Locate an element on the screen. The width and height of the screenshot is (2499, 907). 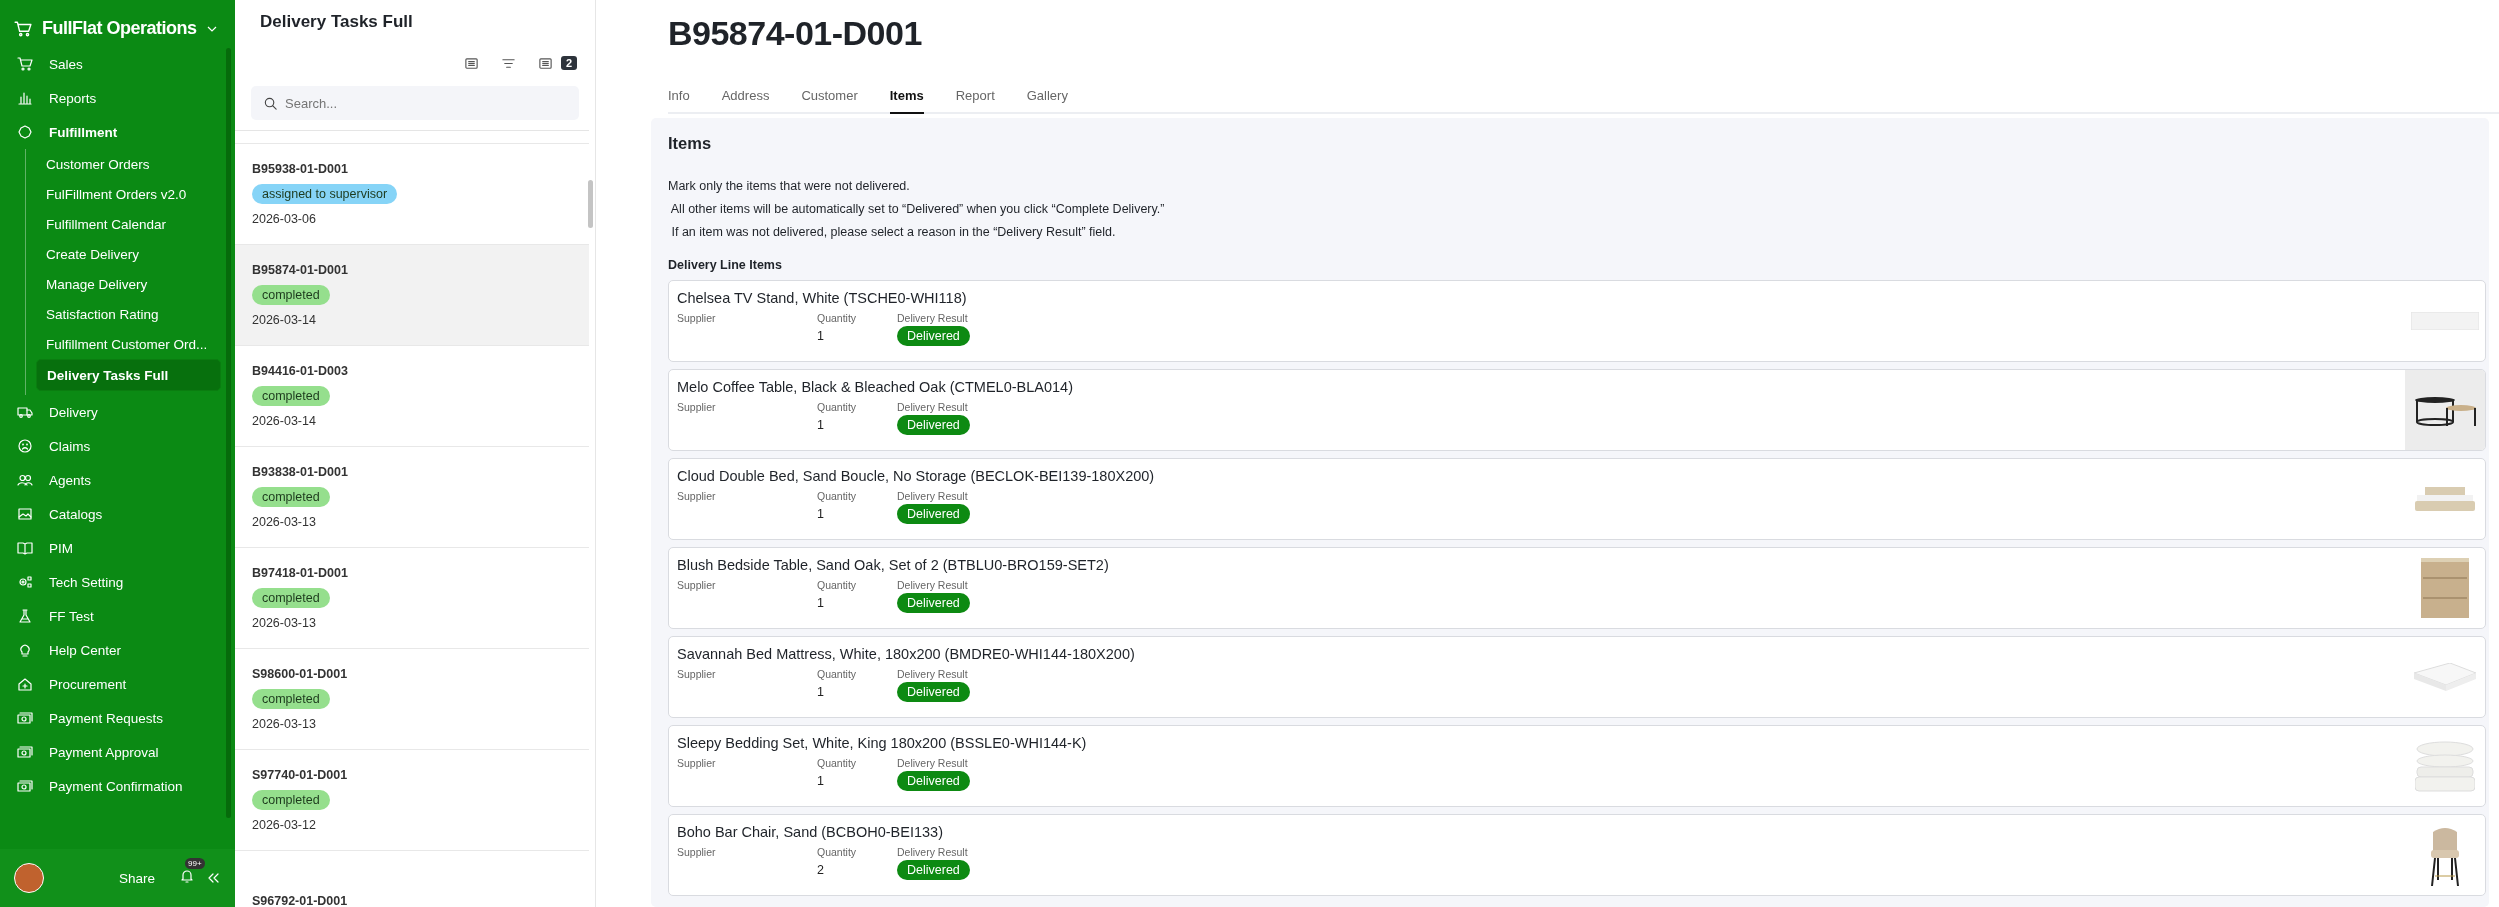
task-id: B93838-01-D001 is located at coordinates (300, 472).